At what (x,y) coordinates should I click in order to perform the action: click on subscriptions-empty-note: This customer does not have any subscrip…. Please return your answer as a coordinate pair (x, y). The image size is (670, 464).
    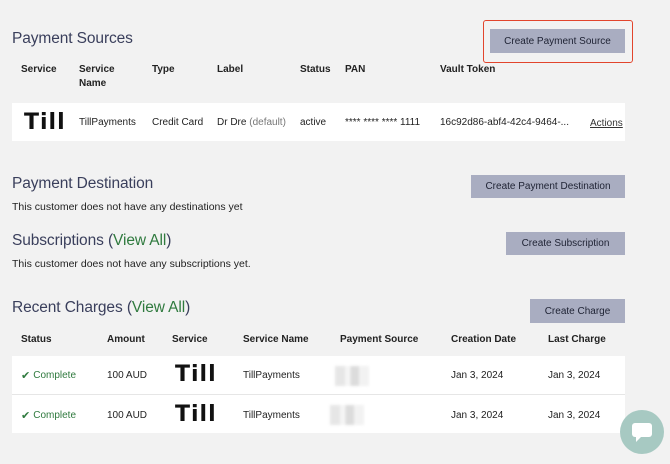
    Looking at the image, I should click on (131, 264).